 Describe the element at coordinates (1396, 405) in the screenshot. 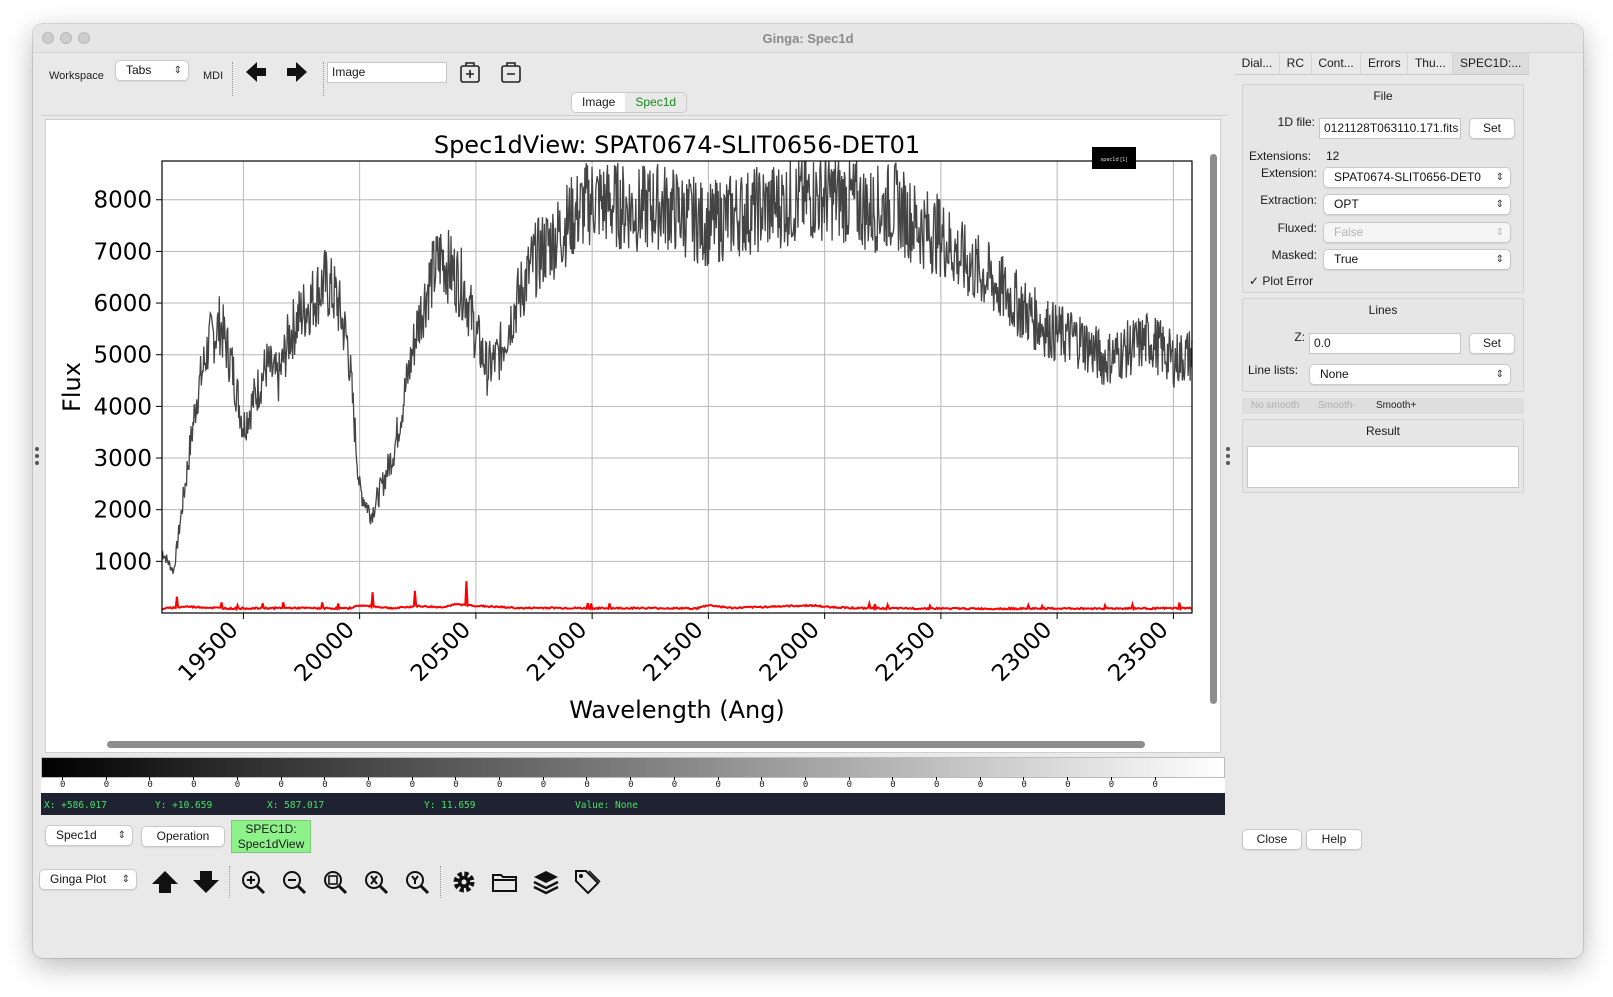

I see `smooth-plus-button: Smooth+` at that location.